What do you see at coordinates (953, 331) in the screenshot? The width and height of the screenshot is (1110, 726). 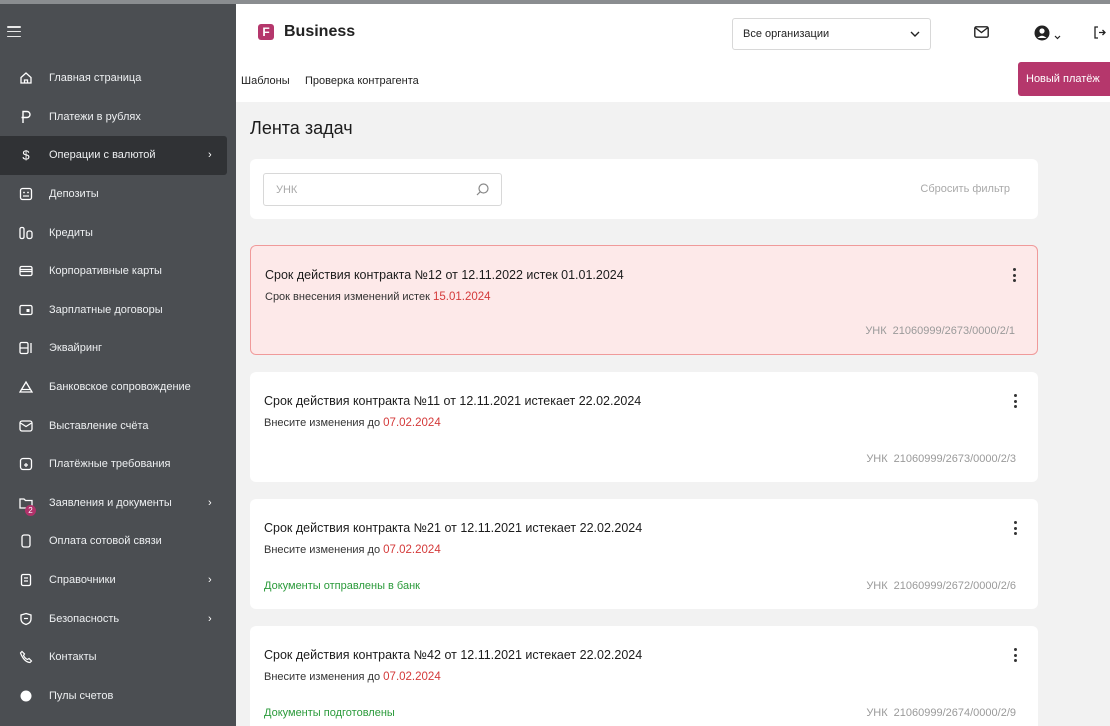 I see `unk-value: 21060999/2673/0000/2/1` at bounding box center [953, 331].